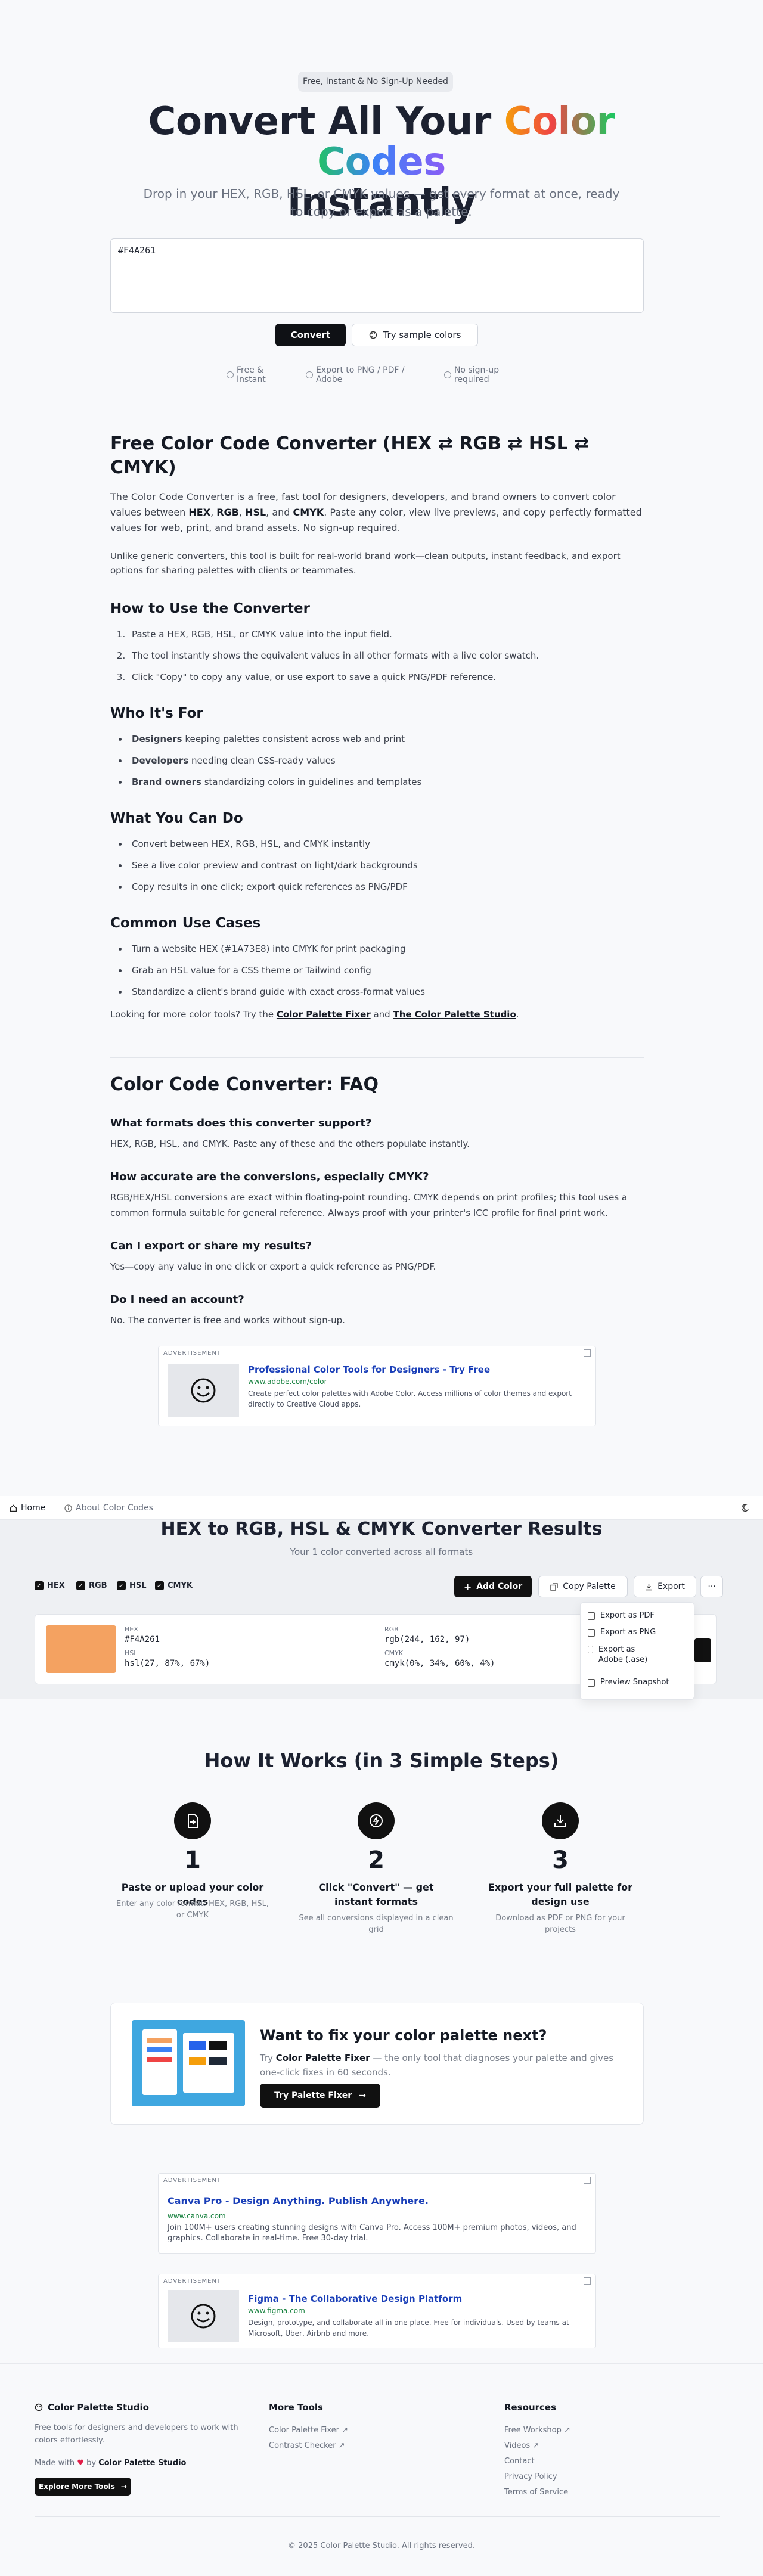  What do you see at coordinates (324, 1015) in the screenshot?
I see `palette-fixer-link: Color Palette Fixer` at bounding box center [324, 1015].